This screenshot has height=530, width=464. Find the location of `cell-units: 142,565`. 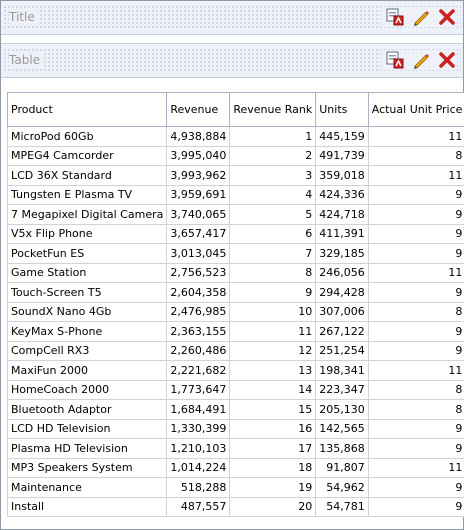

cell-units: 142,565 is located at coordinates (342, 428).